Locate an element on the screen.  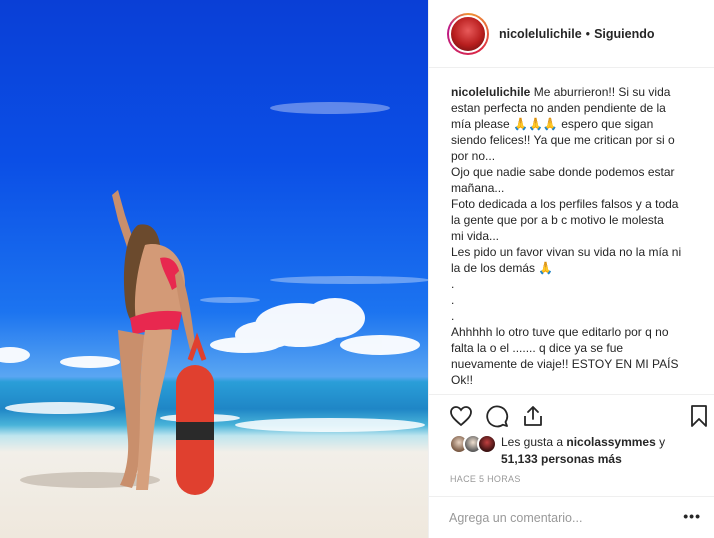
caption-line: Ojo que nadie sabe donde podemos estar is located at coordinates (563, 172).